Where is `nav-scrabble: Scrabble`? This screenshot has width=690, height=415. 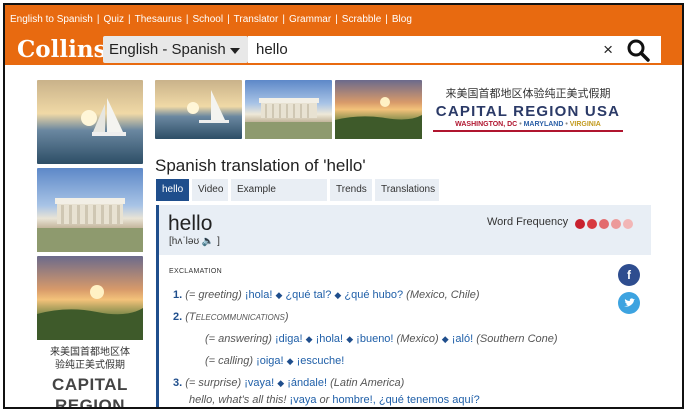 nav-scrabble: Scrabble is located at coordinates (361, 19).